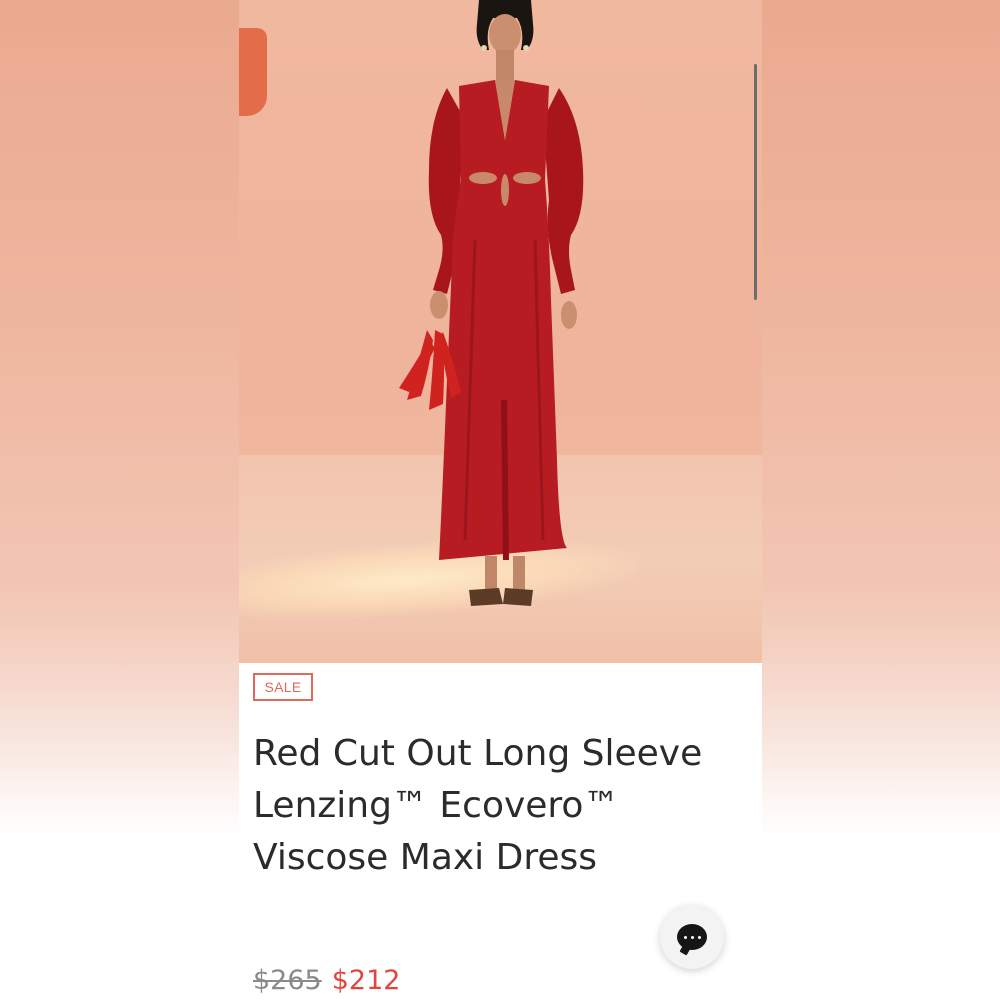 The width and height of the screenshot is (1000, 1000). Describe the element at coordinates (366, 980) in the screenshot. I see `sale-price: $212` at that location.